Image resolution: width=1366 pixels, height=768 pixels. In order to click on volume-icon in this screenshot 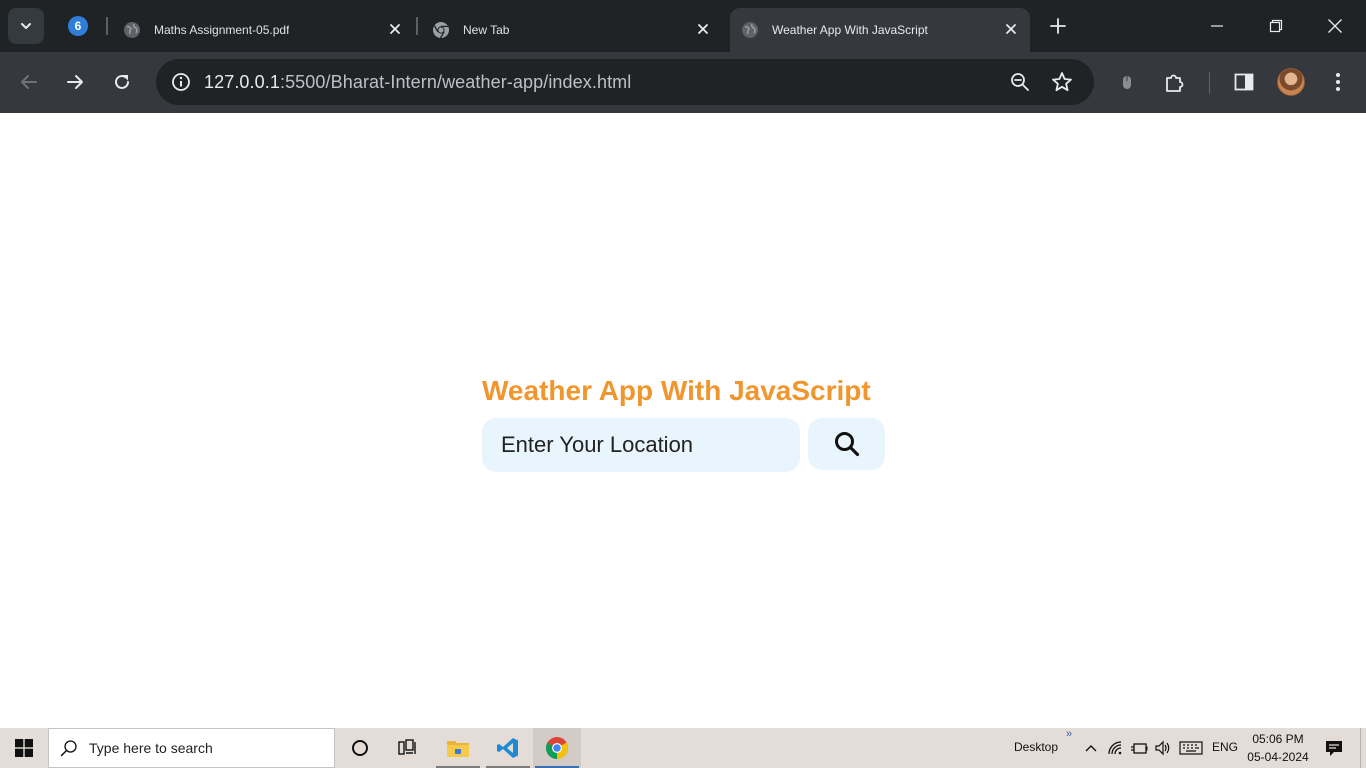, I will do `click(1163, 748)`.